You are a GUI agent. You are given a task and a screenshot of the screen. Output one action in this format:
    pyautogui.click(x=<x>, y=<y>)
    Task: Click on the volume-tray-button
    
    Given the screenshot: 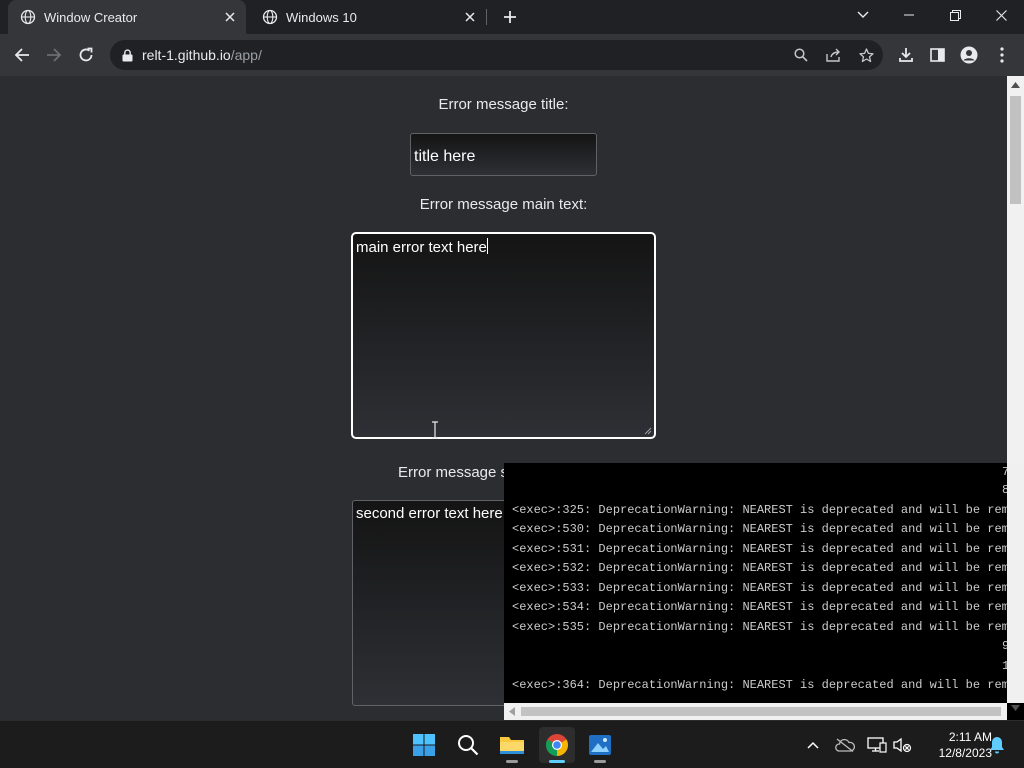 What is the action you would take?
    pyautogui.click(x=902, y=745)
    